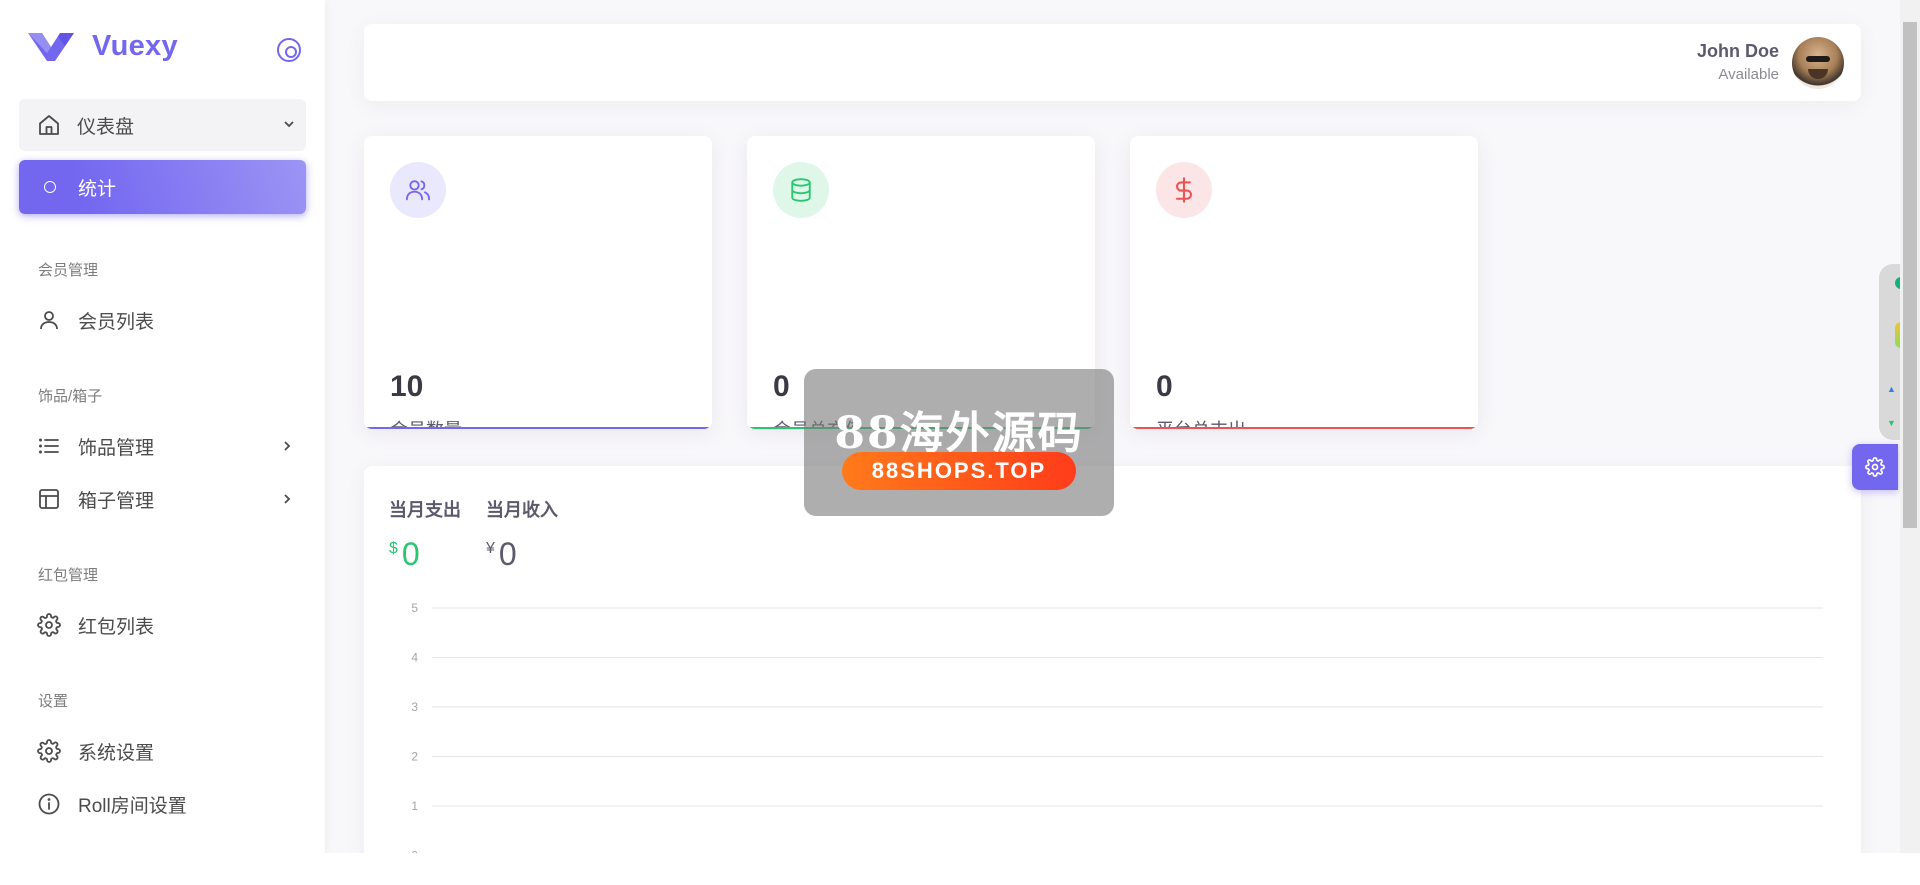 The width and height of the screenshot is (1920, 885). Describe the element at coordinates (53, 701) in the screenshot. I see `section-header-settings: 设置` at that location.